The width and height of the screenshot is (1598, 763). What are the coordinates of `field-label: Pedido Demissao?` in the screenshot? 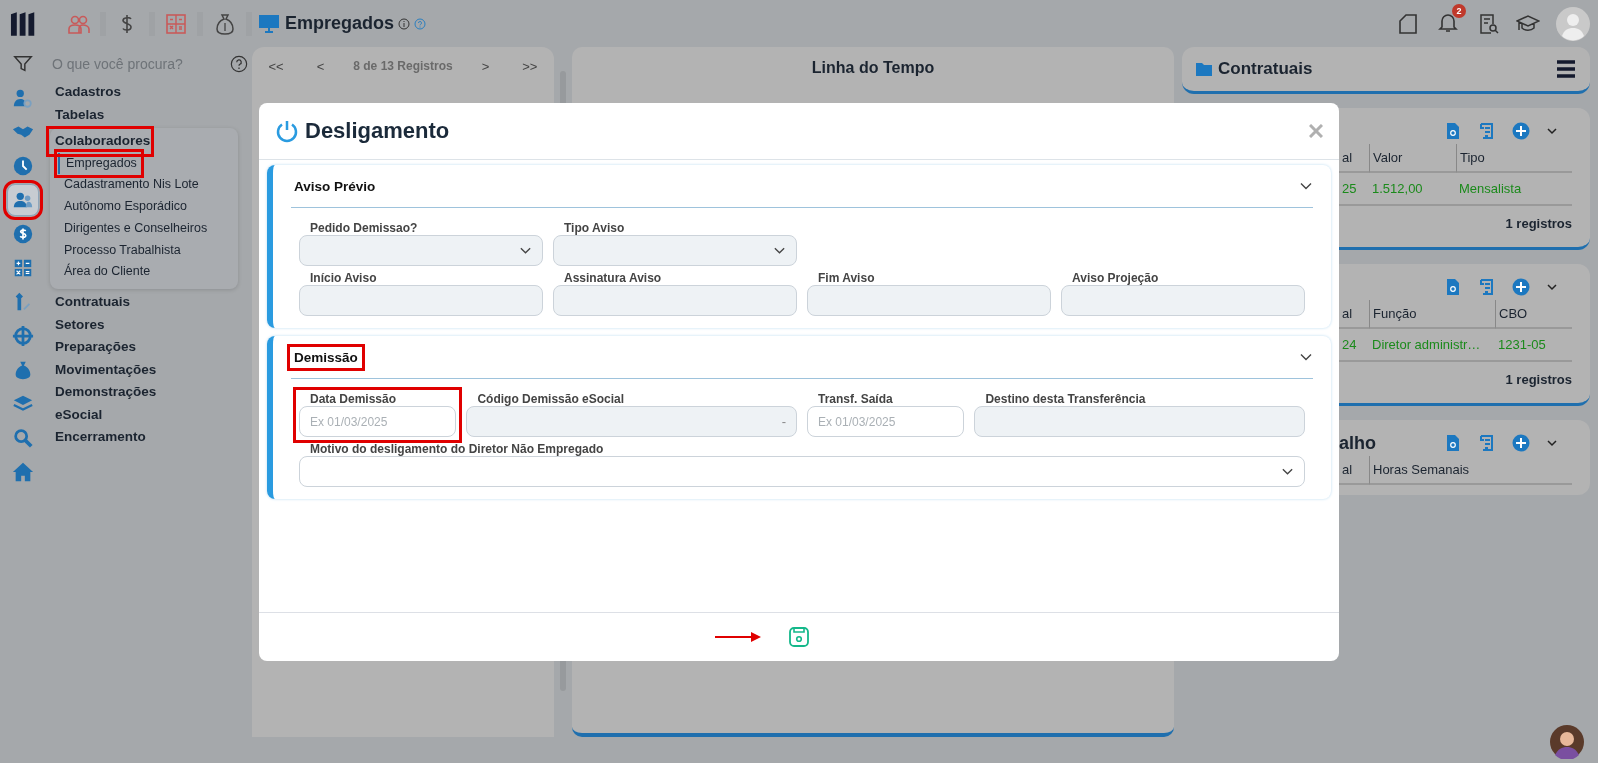 It's located at (364, 228).